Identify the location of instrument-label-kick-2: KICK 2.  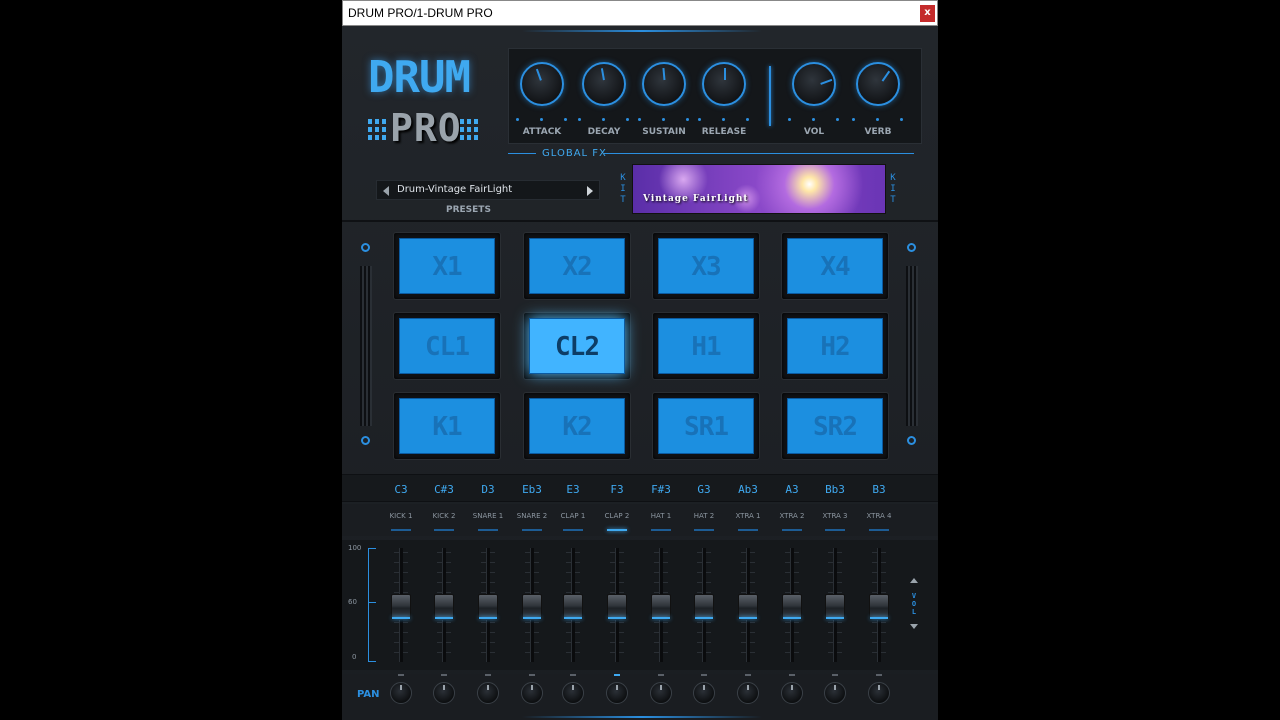
(444, 516).